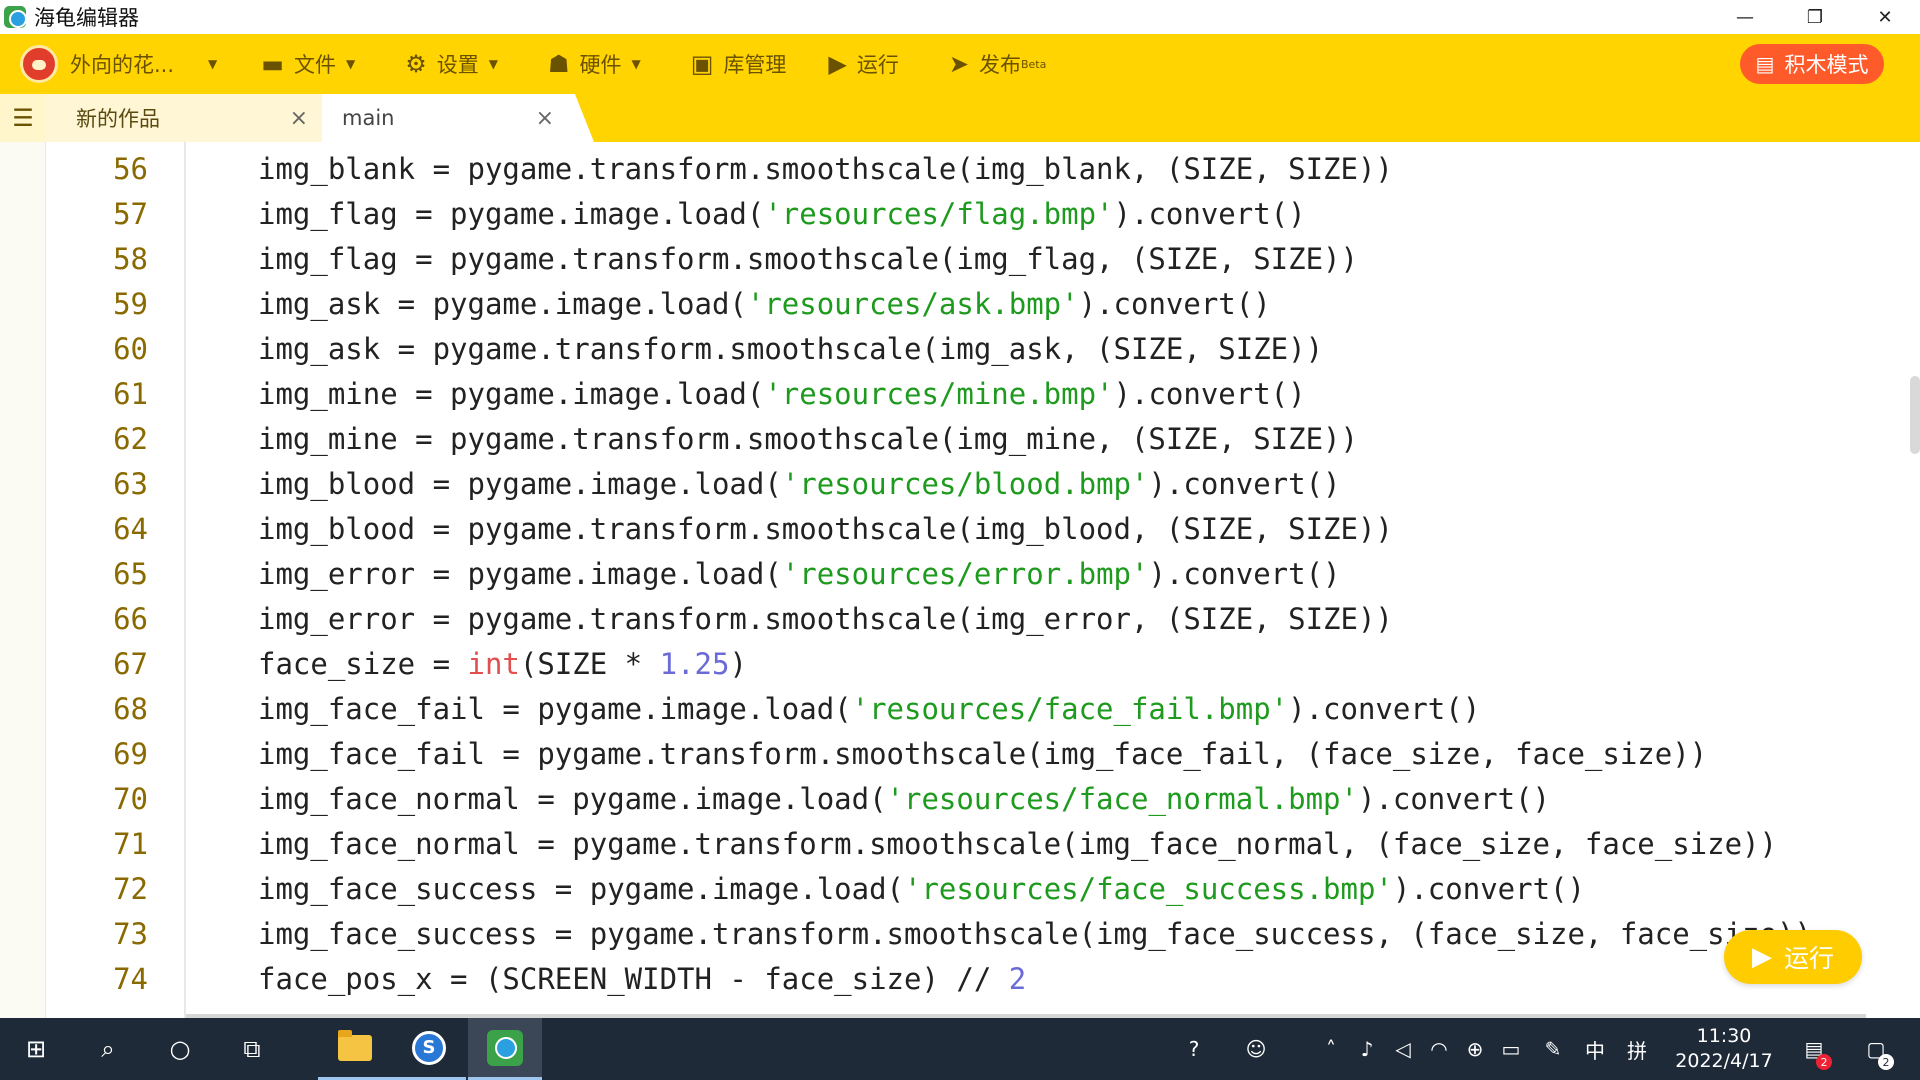 The image size is (1920, 1080). What do you see at coordinates (1765, 64) in the screenshot?
I see `blocks-icon: ▤` at bounding box center [1765, 64].